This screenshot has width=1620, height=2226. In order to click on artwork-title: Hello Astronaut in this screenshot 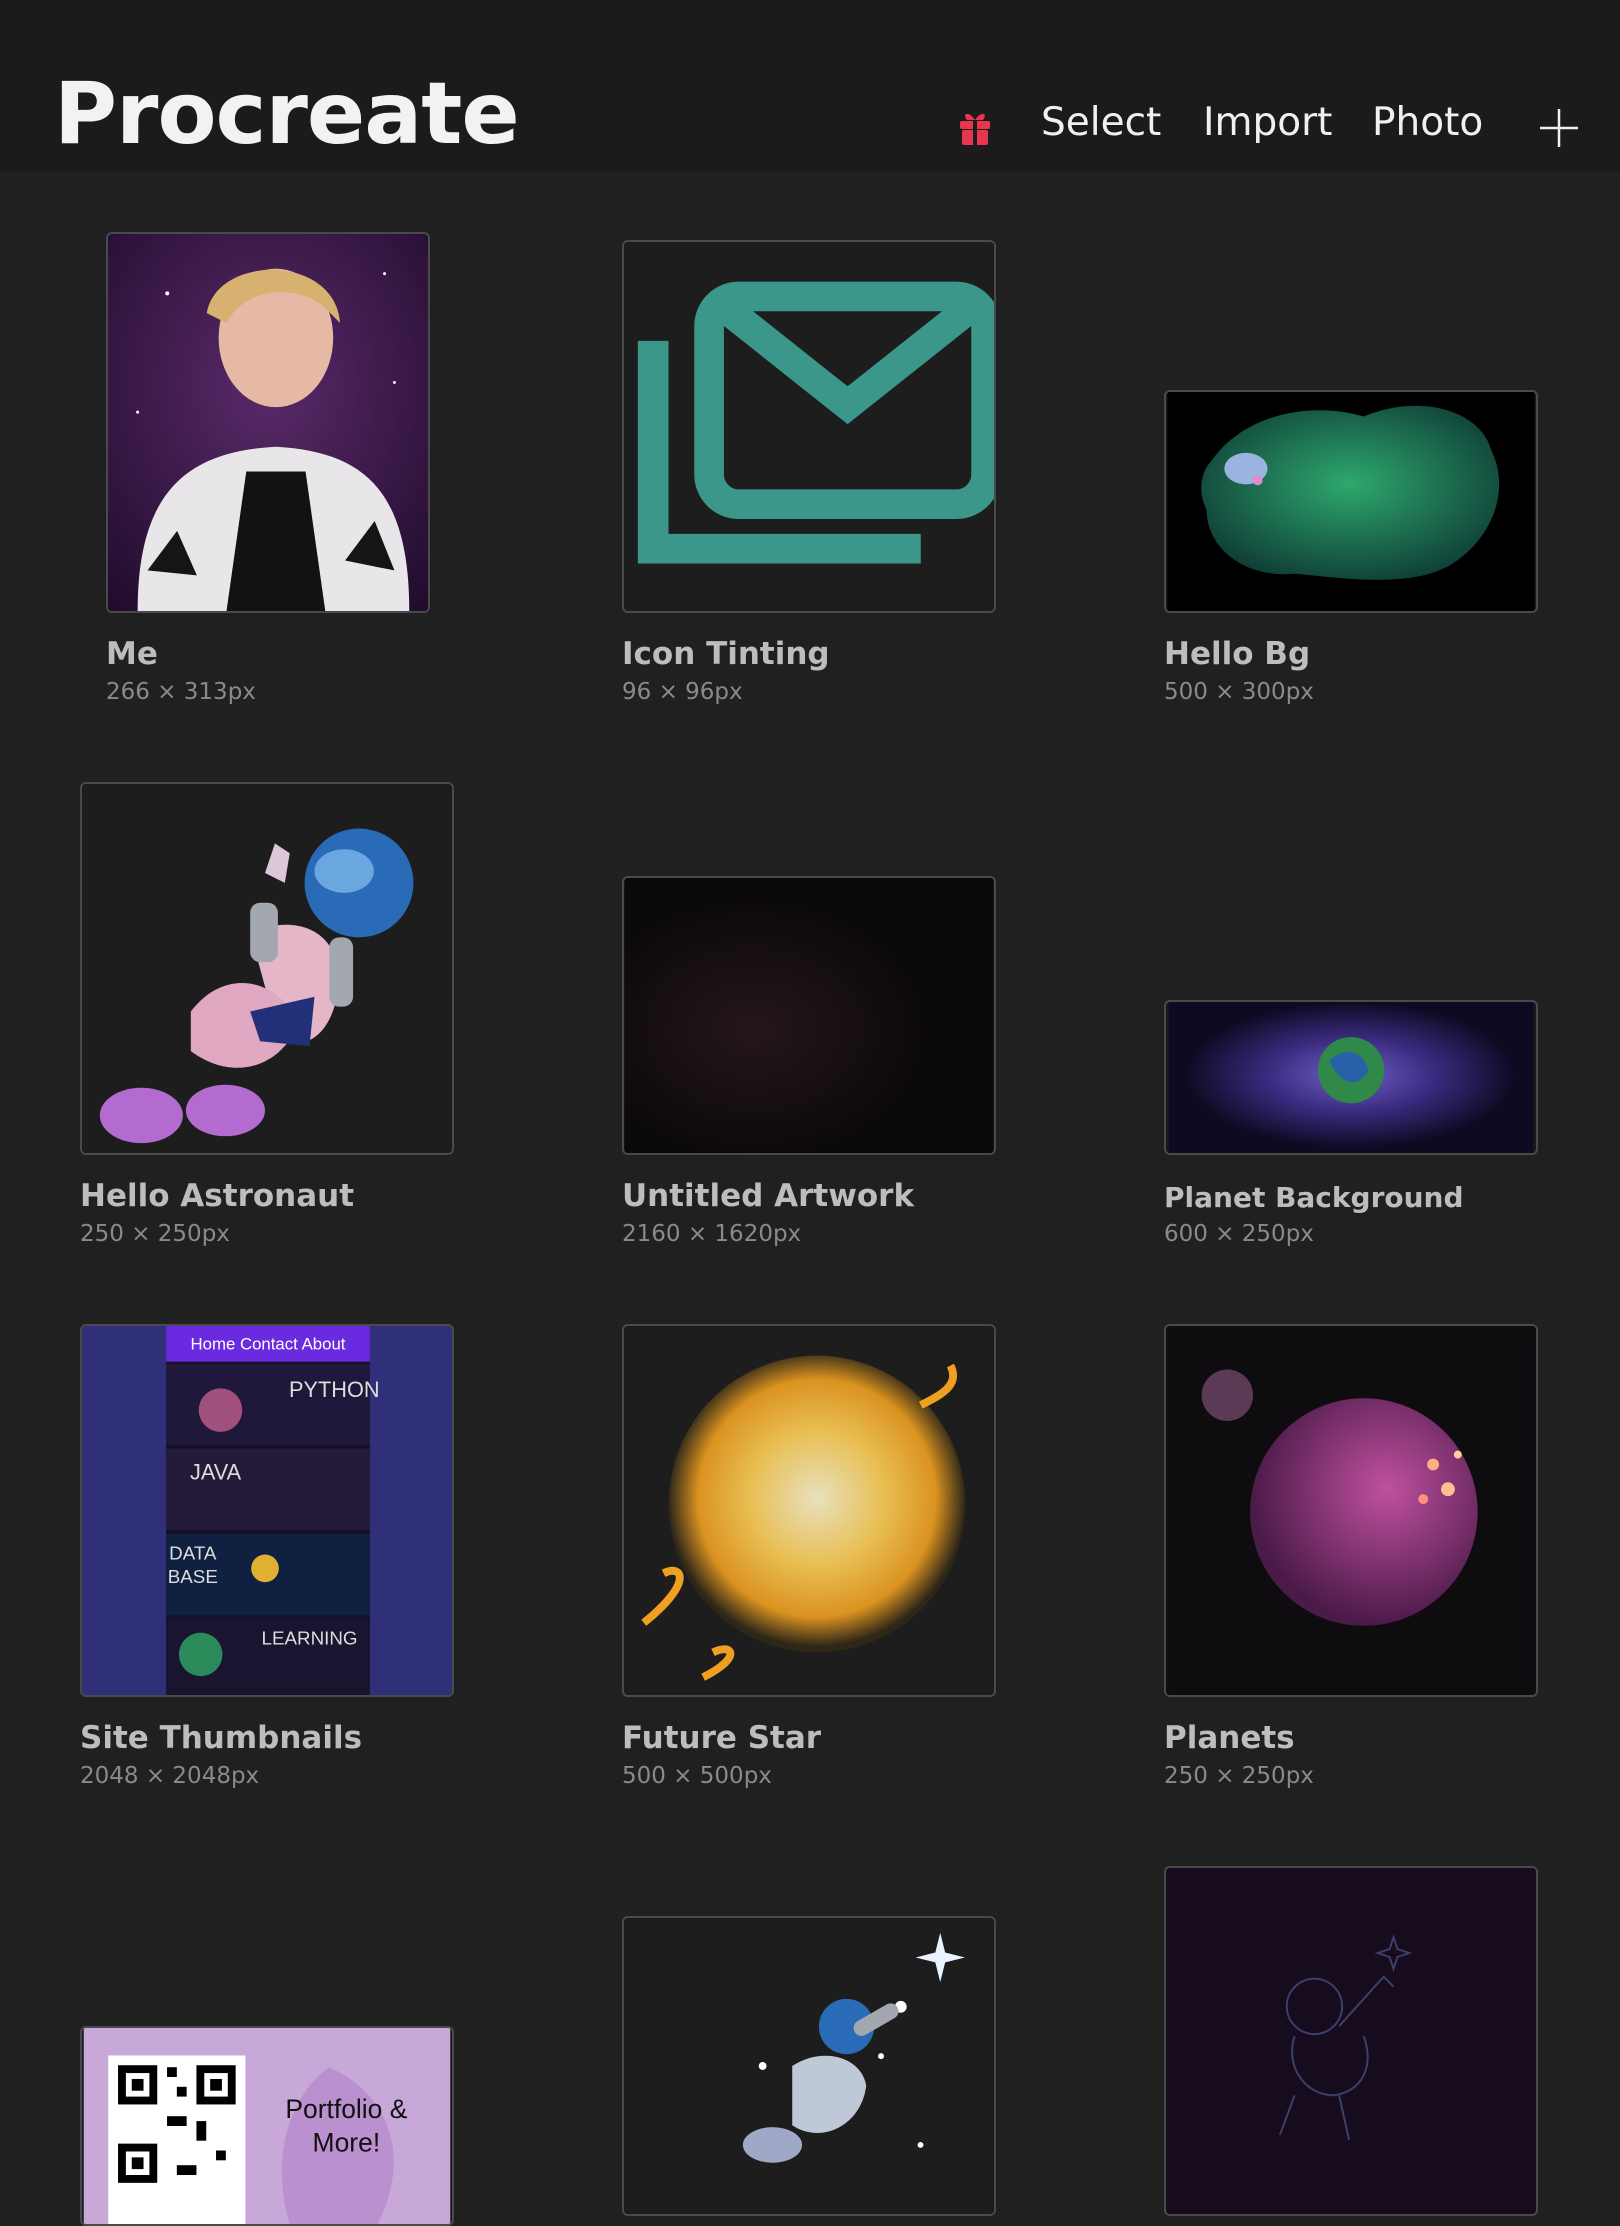, I will do `click(217, 1196)`.